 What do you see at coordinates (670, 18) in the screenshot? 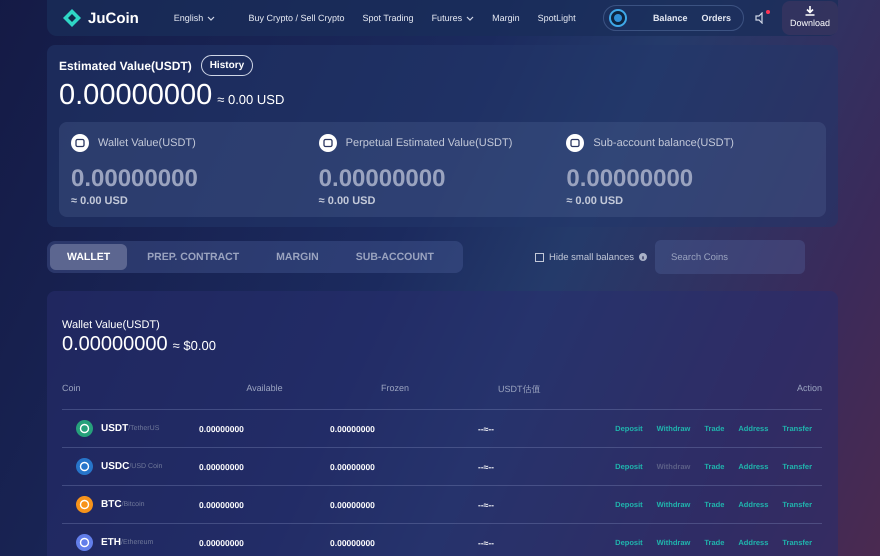
I see `account-link: Balance` at bounding box center [670, 18].